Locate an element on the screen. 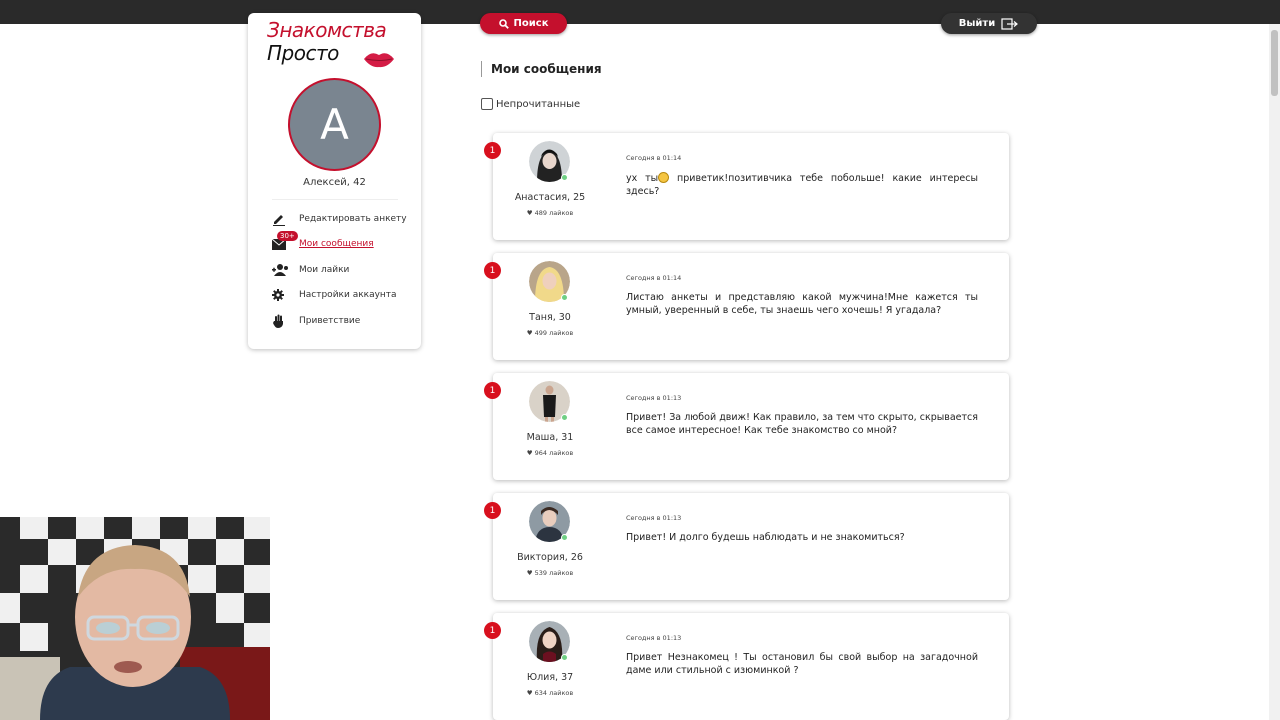 This screenshot has width=1280, height=720. search-button: Поиск is located at coordinates (523, 23).